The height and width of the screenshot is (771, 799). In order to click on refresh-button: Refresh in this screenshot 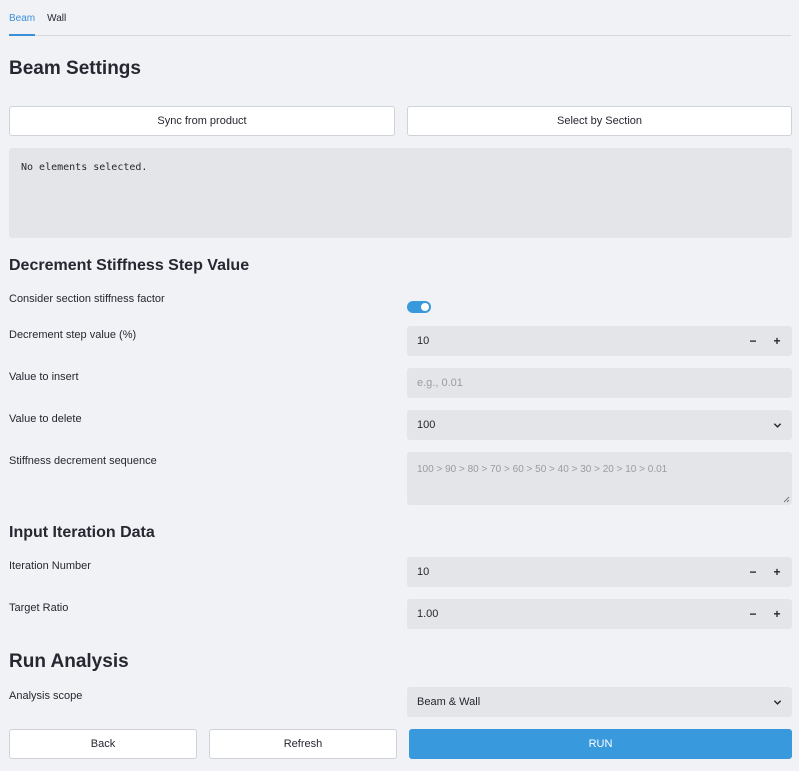, I will do `click(303, 744)`.